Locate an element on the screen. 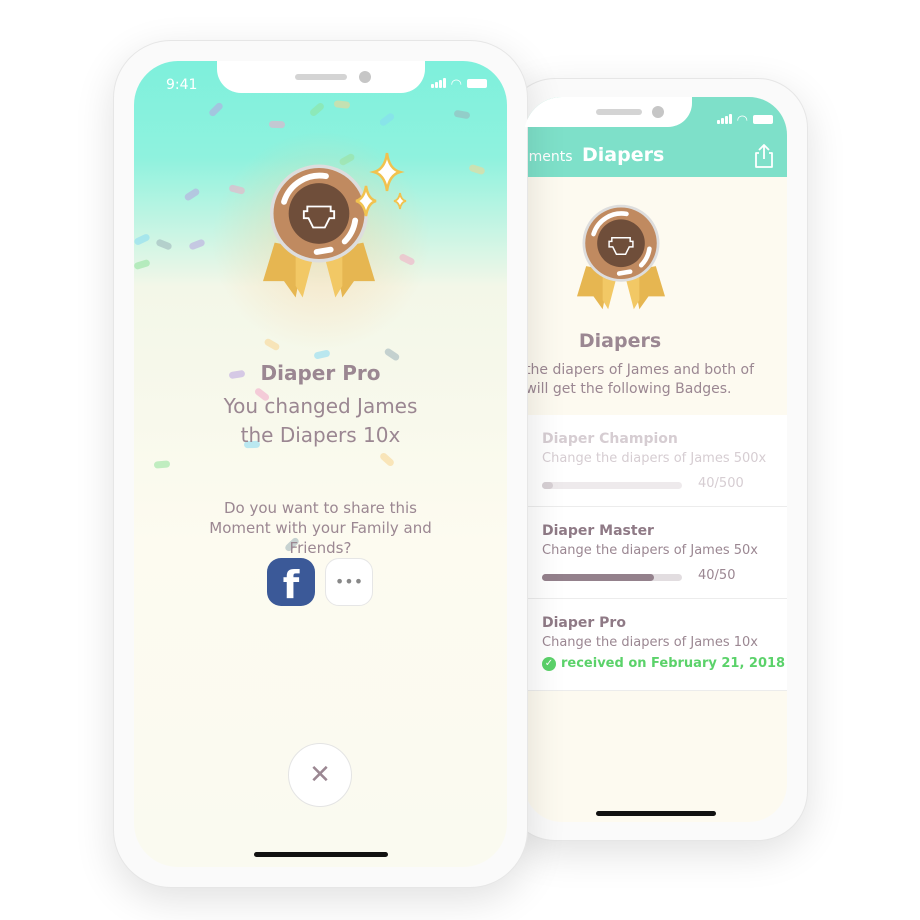  facebook-share-button: f is located at coordinates (291, 582).